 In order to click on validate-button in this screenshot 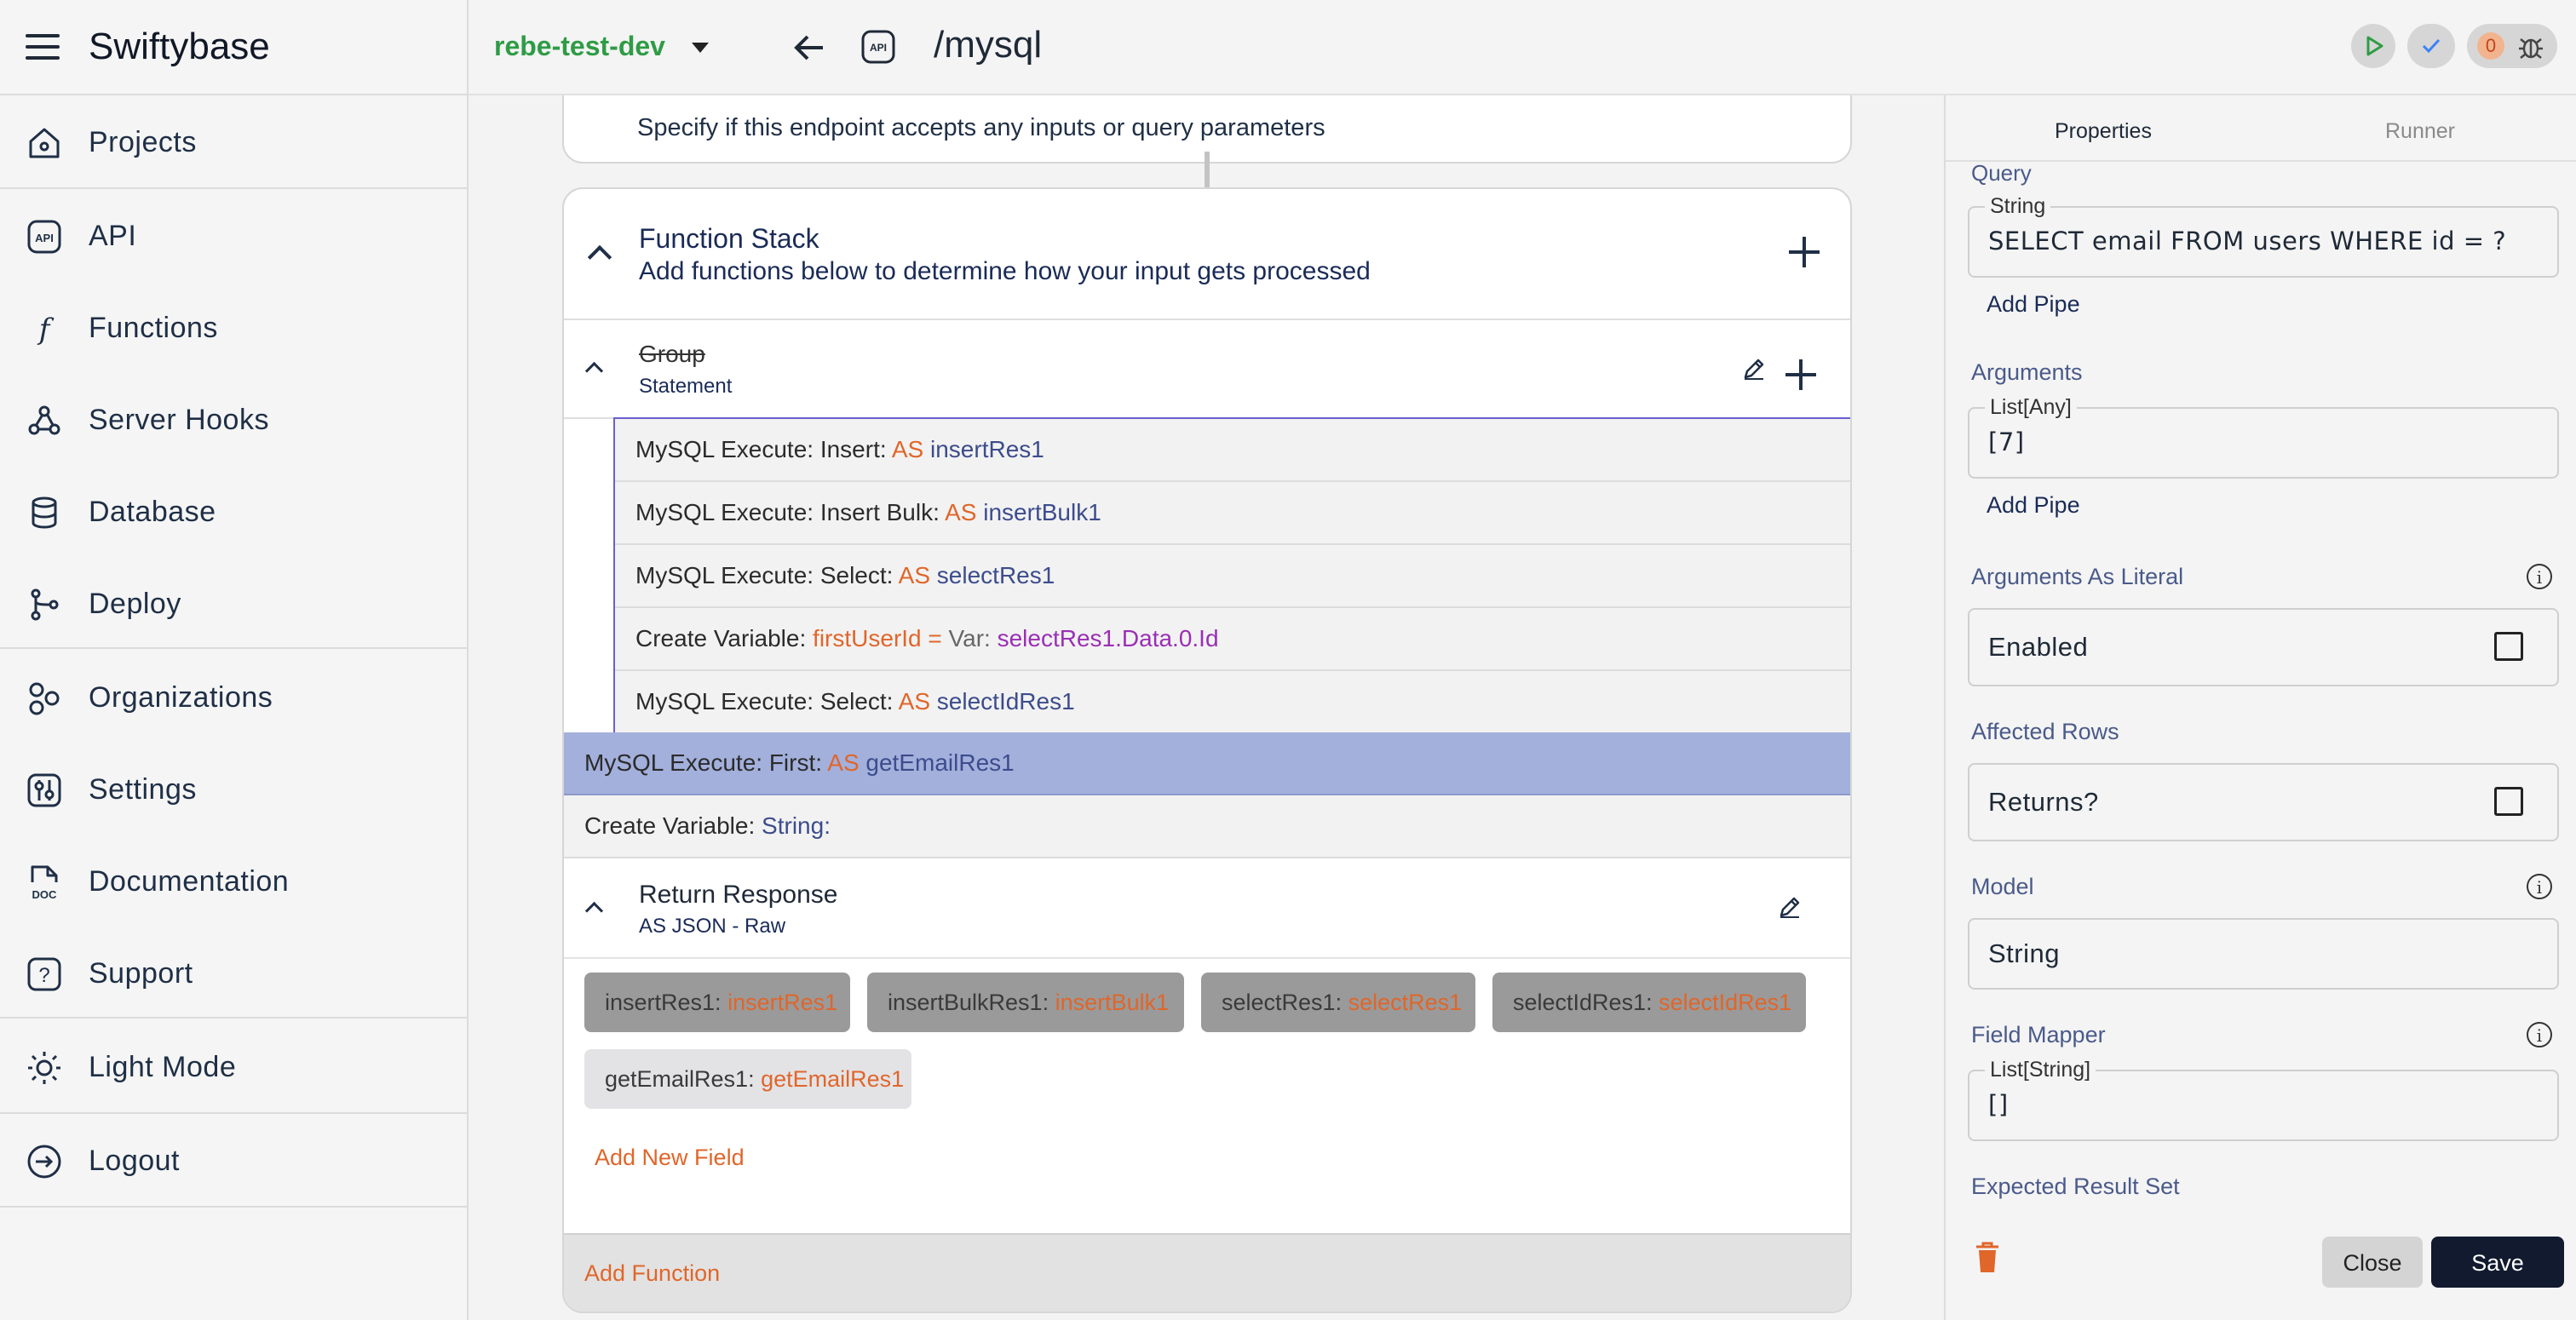, I will do `click(2431, 46)`.